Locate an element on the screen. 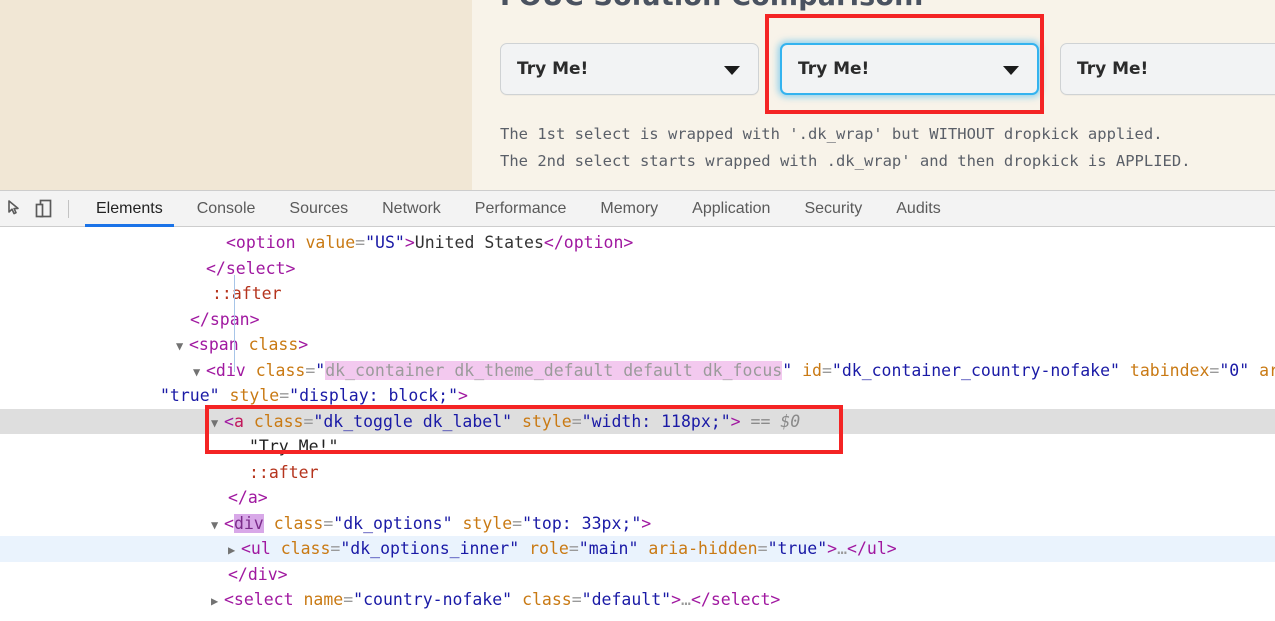 Image resolution: width=1275 pixels, height=621 pixels. tab-memory: Memory is located at coordinates (629, 209).